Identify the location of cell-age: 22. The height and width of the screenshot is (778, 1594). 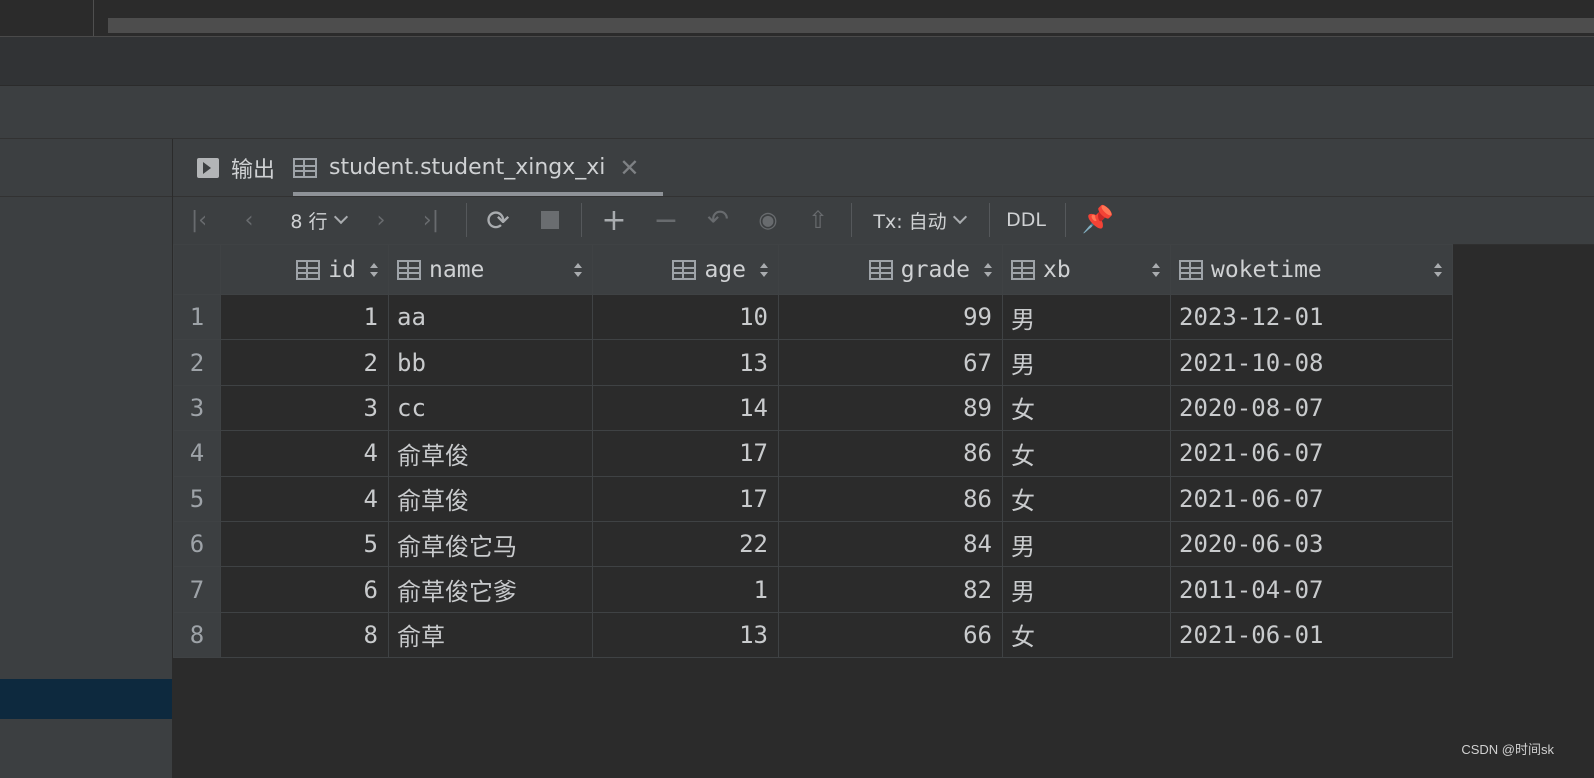
(685, 544).